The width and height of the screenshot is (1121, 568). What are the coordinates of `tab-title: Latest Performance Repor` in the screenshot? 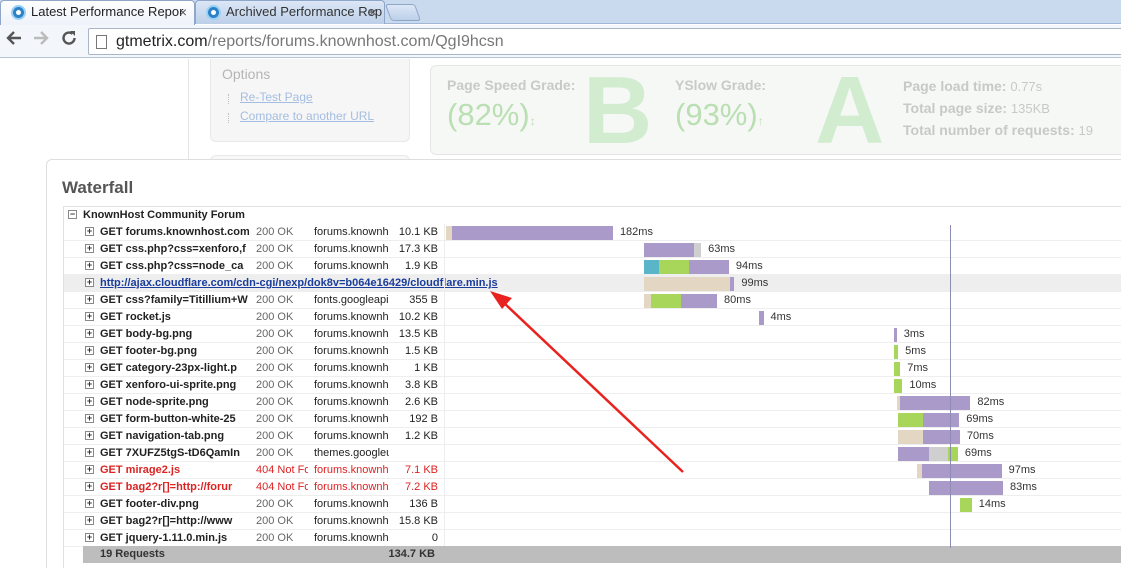 It's located at (107, 11).